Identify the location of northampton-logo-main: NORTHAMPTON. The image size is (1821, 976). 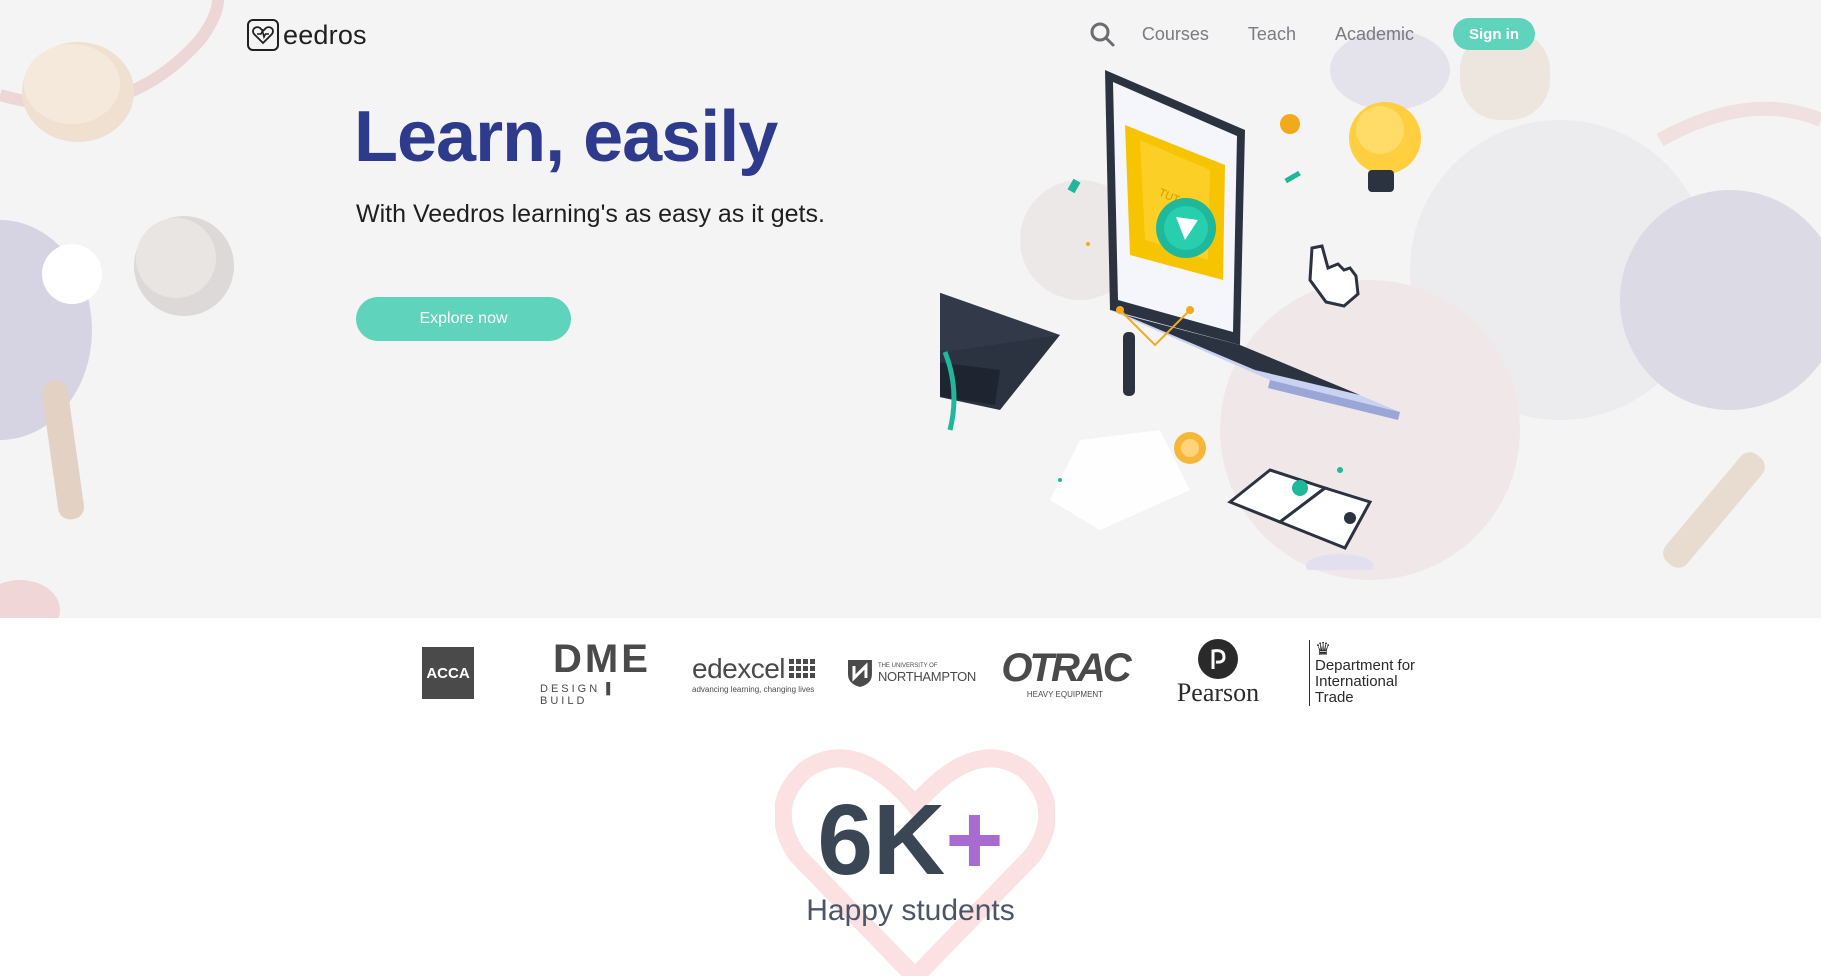
(926, 676).